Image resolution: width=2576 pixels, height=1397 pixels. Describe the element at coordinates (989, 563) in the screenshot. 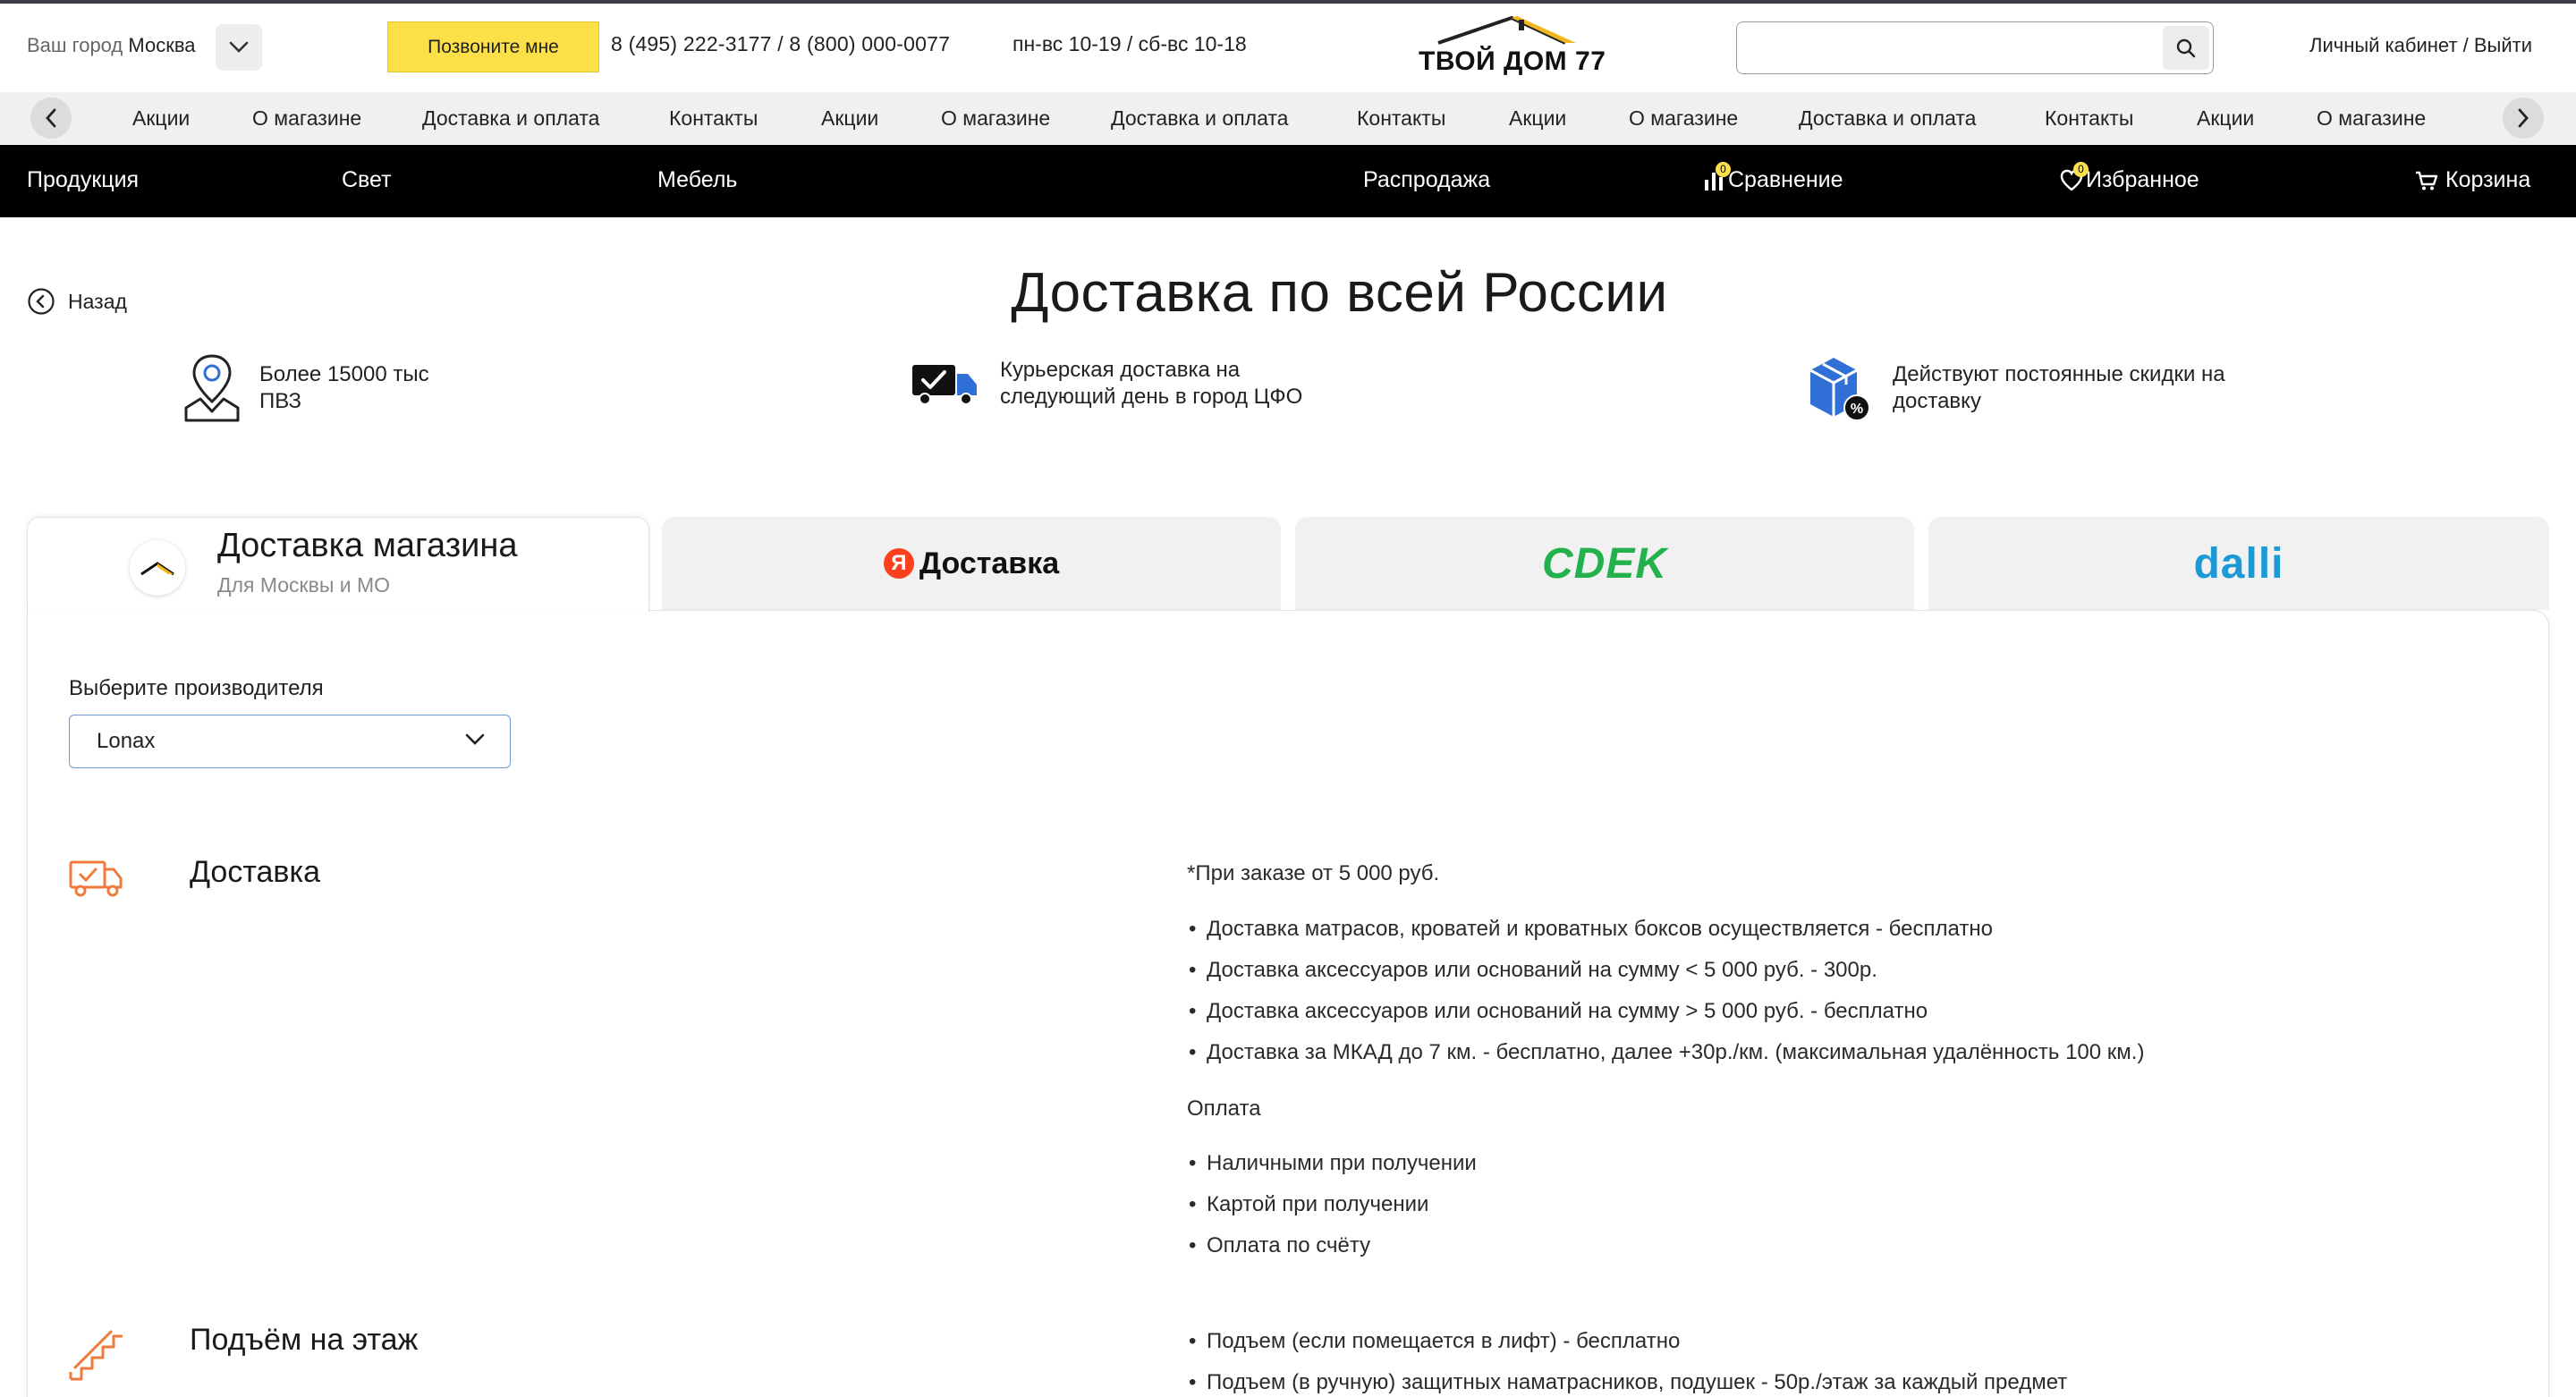

I see `yandex-label: Доставка` at that location.